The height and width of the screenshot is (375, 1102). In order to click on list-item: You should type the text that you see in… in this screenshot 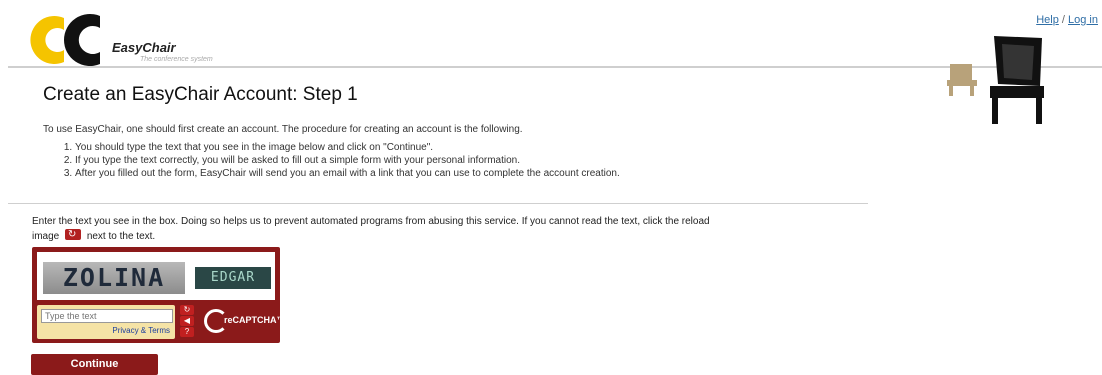, I will do `click(347, 147)`.